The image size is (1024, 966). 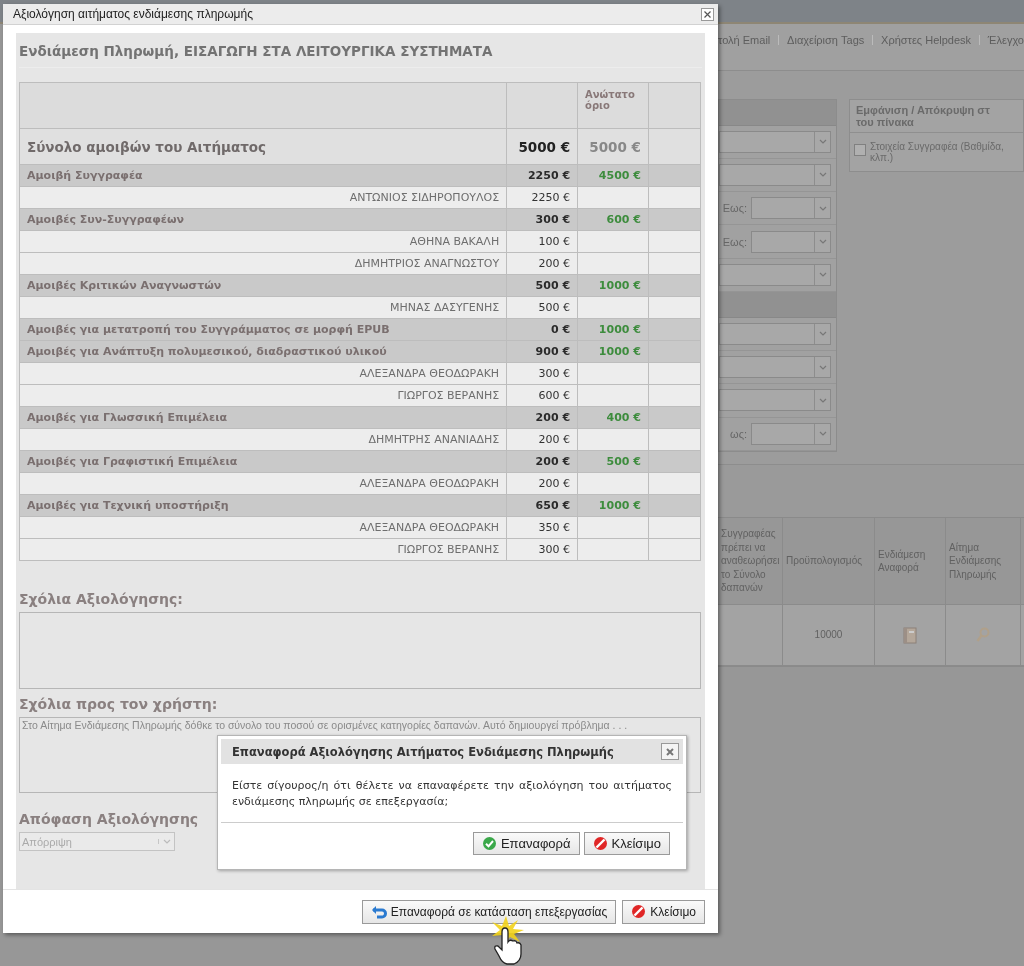 What do you see at coordinates (360, 650) in the screenshot?
I see `comments-field` at bounding box center [360, 650].